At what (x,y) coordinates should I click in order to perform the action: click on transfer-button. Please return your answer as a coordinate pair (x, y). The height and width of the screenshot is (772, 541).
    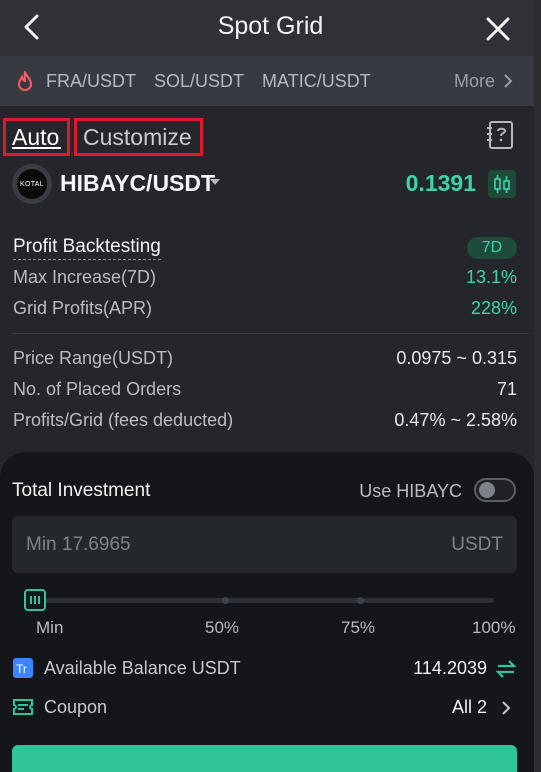
    Looking at the image, I should click on (506, 669).